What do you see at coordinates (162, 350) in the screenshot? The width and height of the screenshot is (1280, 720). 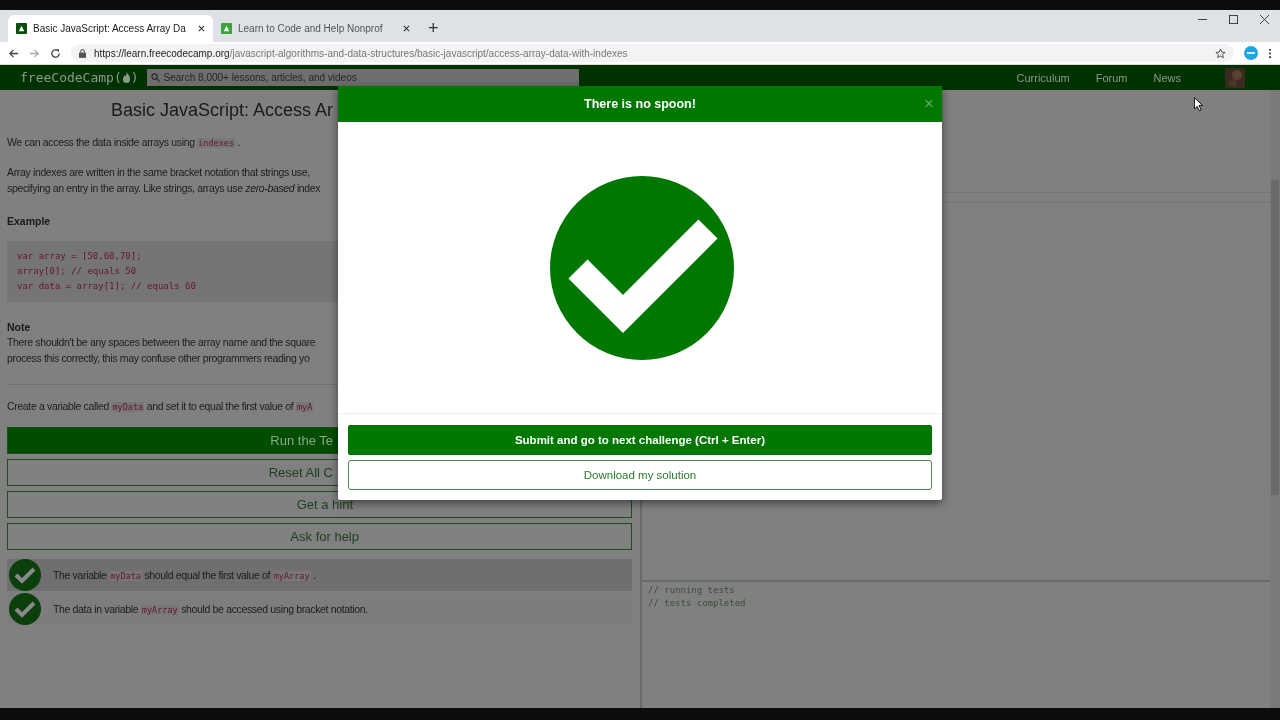 I see `note-text: There shouldn't be any spaces between the array name and the square process this correctly, this may confuse other programmers reading yo` at bounding box center [162, 350].